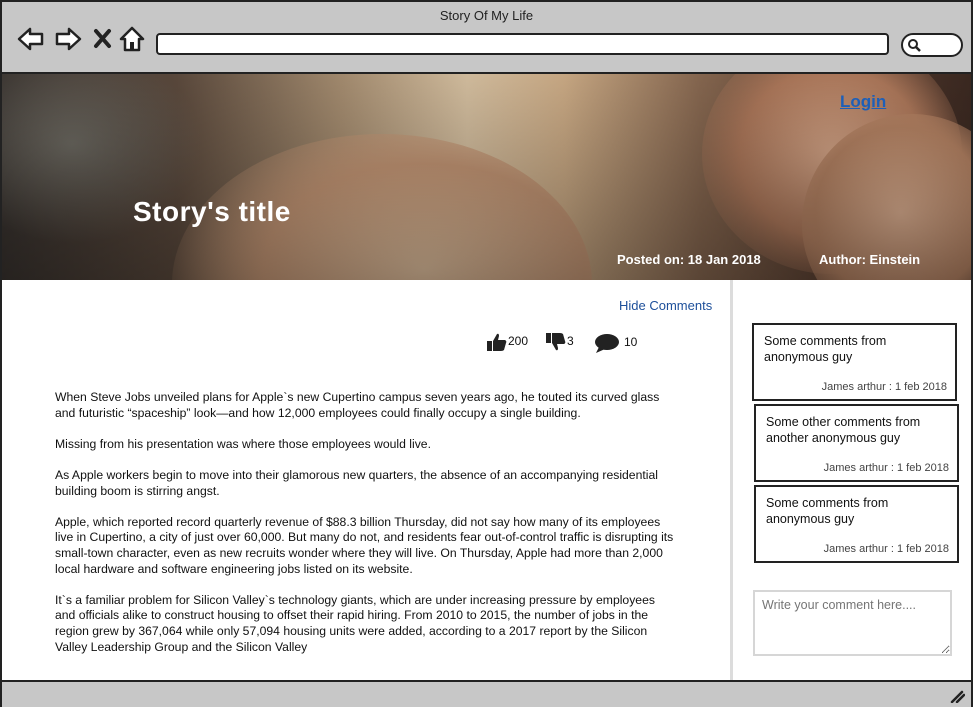  What do you see at coordinates (105, 39) in the screenshot?
I see `close-icon` at bounding box center [105, 39].